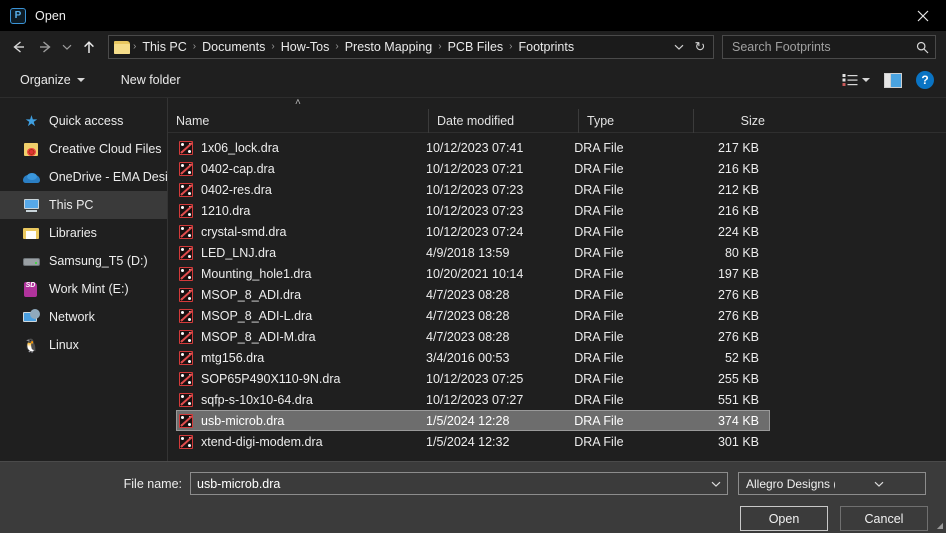  What do you see at coordinates (468, 252) in the screenshot?
I see `file-date-cell: 4/9/2018 13:59` at bounding box center [468, 252].